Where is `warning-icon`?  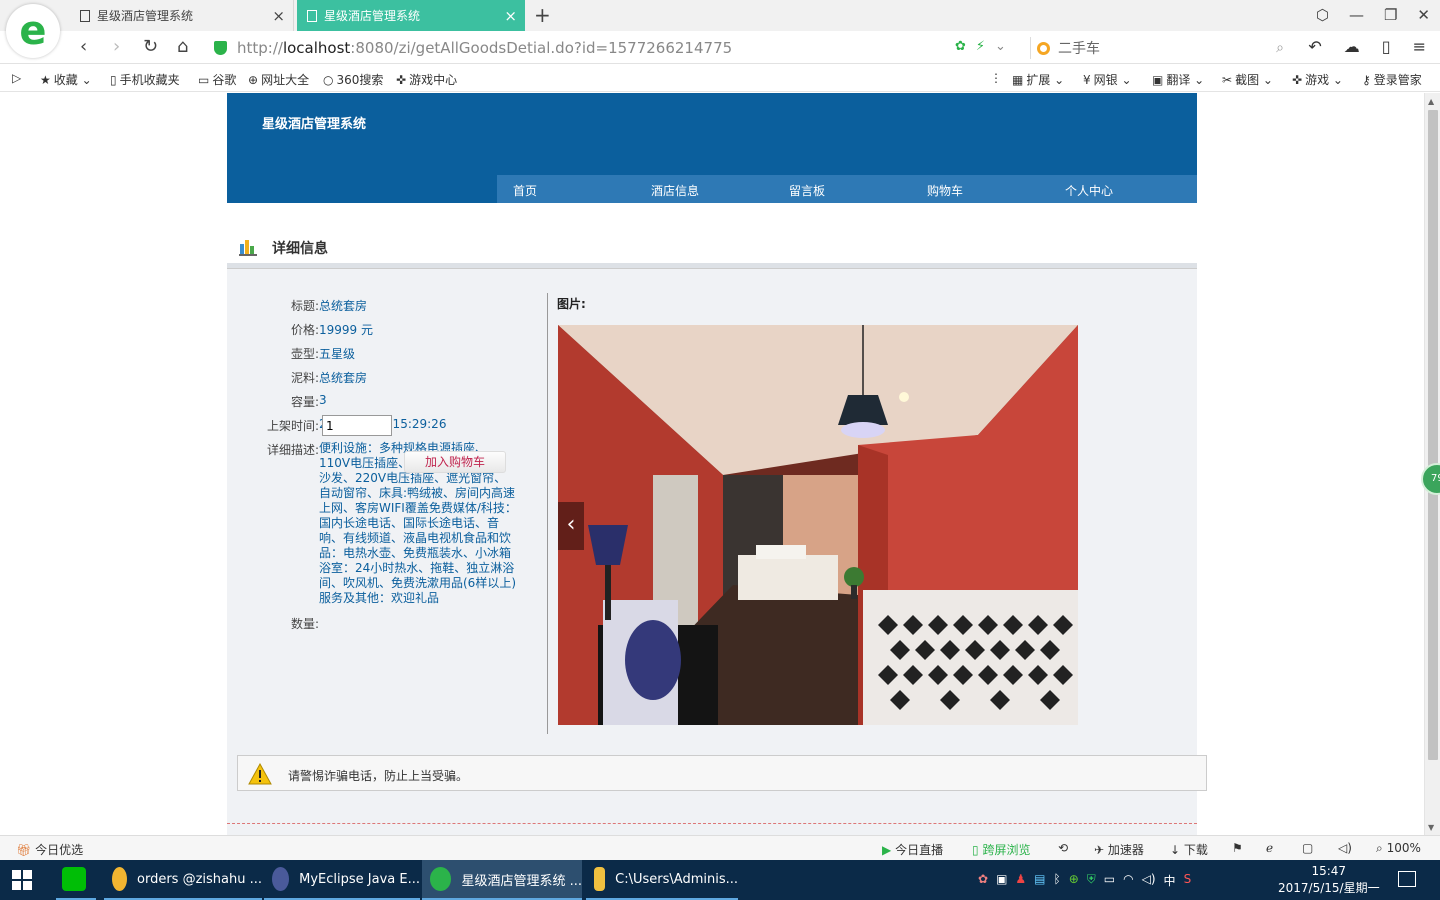 warning-icon is located at coordinates (260, 774).